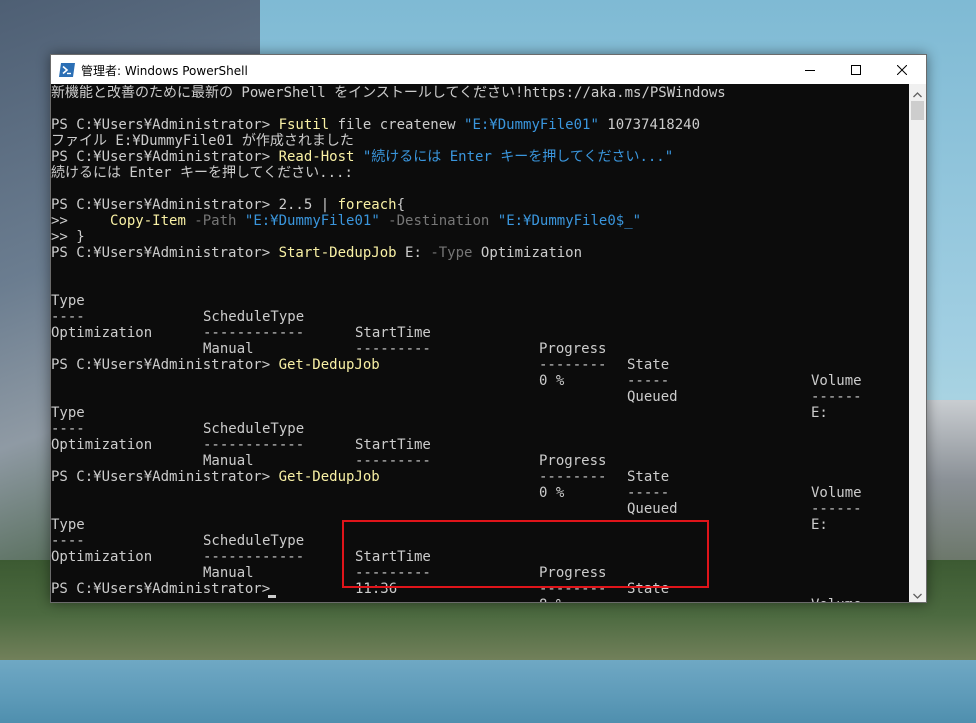  Describe the element at coordinates (397, 125) in the screenshot. I see `command-args: file createnew` at that location.